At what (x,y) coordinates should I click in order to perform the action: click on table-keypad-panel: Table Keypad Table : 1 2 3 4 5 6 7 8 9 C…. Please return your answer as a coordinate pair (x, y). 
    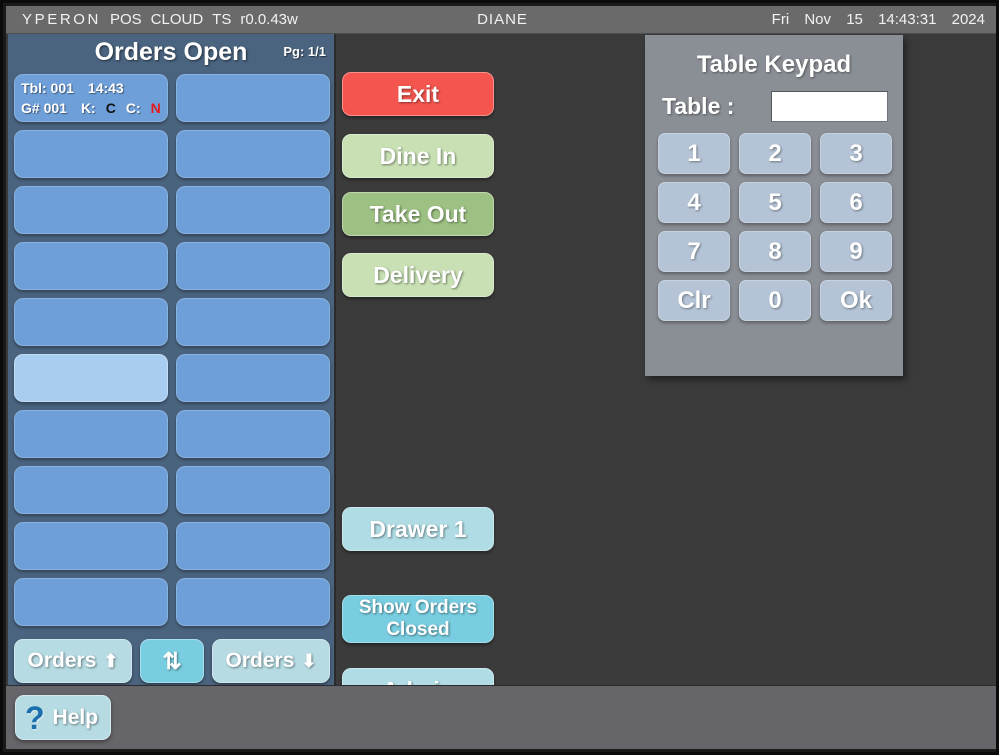
    Looking at the image, I should click on (774, 205).